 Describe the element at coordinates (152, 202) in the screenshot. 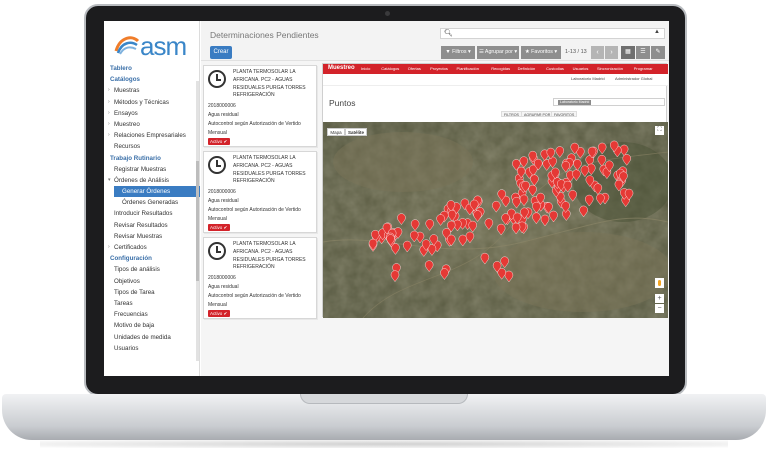

I see `sidebar-item: Órdenes Generadas` at that location.